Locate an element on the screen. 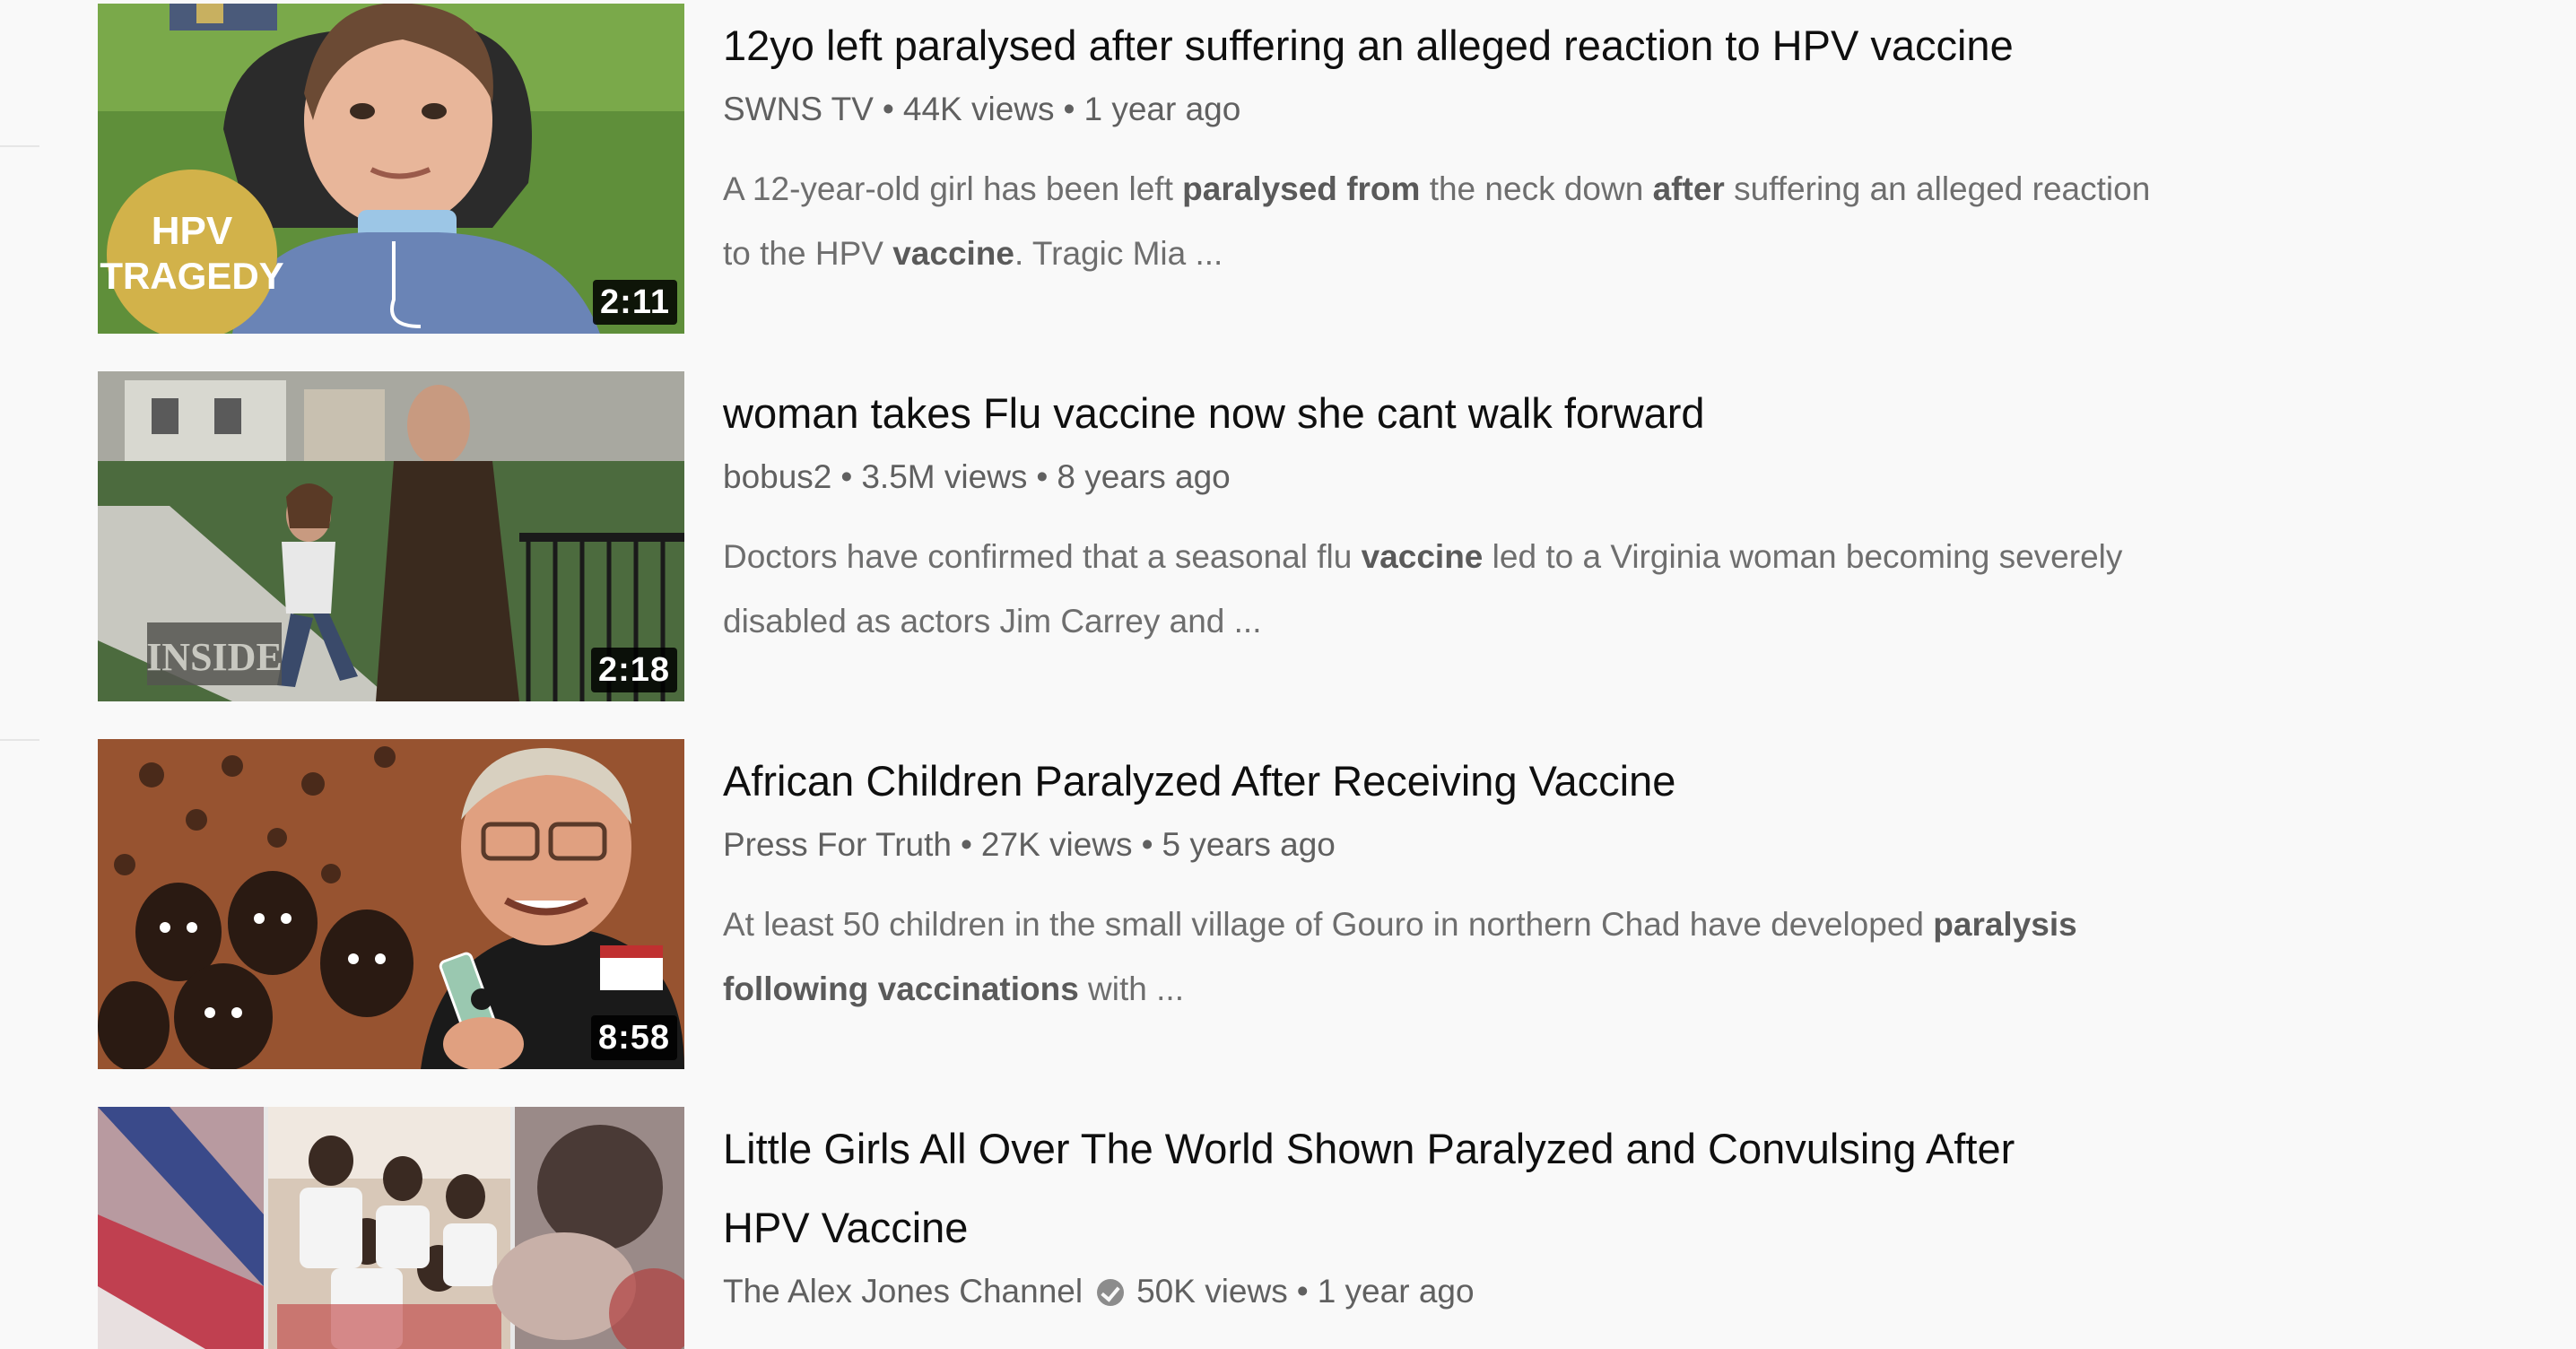 The width and height of the screenshot is (2576, 1349). description-highlight: following vaccinations is located at coordinates (901, 988).